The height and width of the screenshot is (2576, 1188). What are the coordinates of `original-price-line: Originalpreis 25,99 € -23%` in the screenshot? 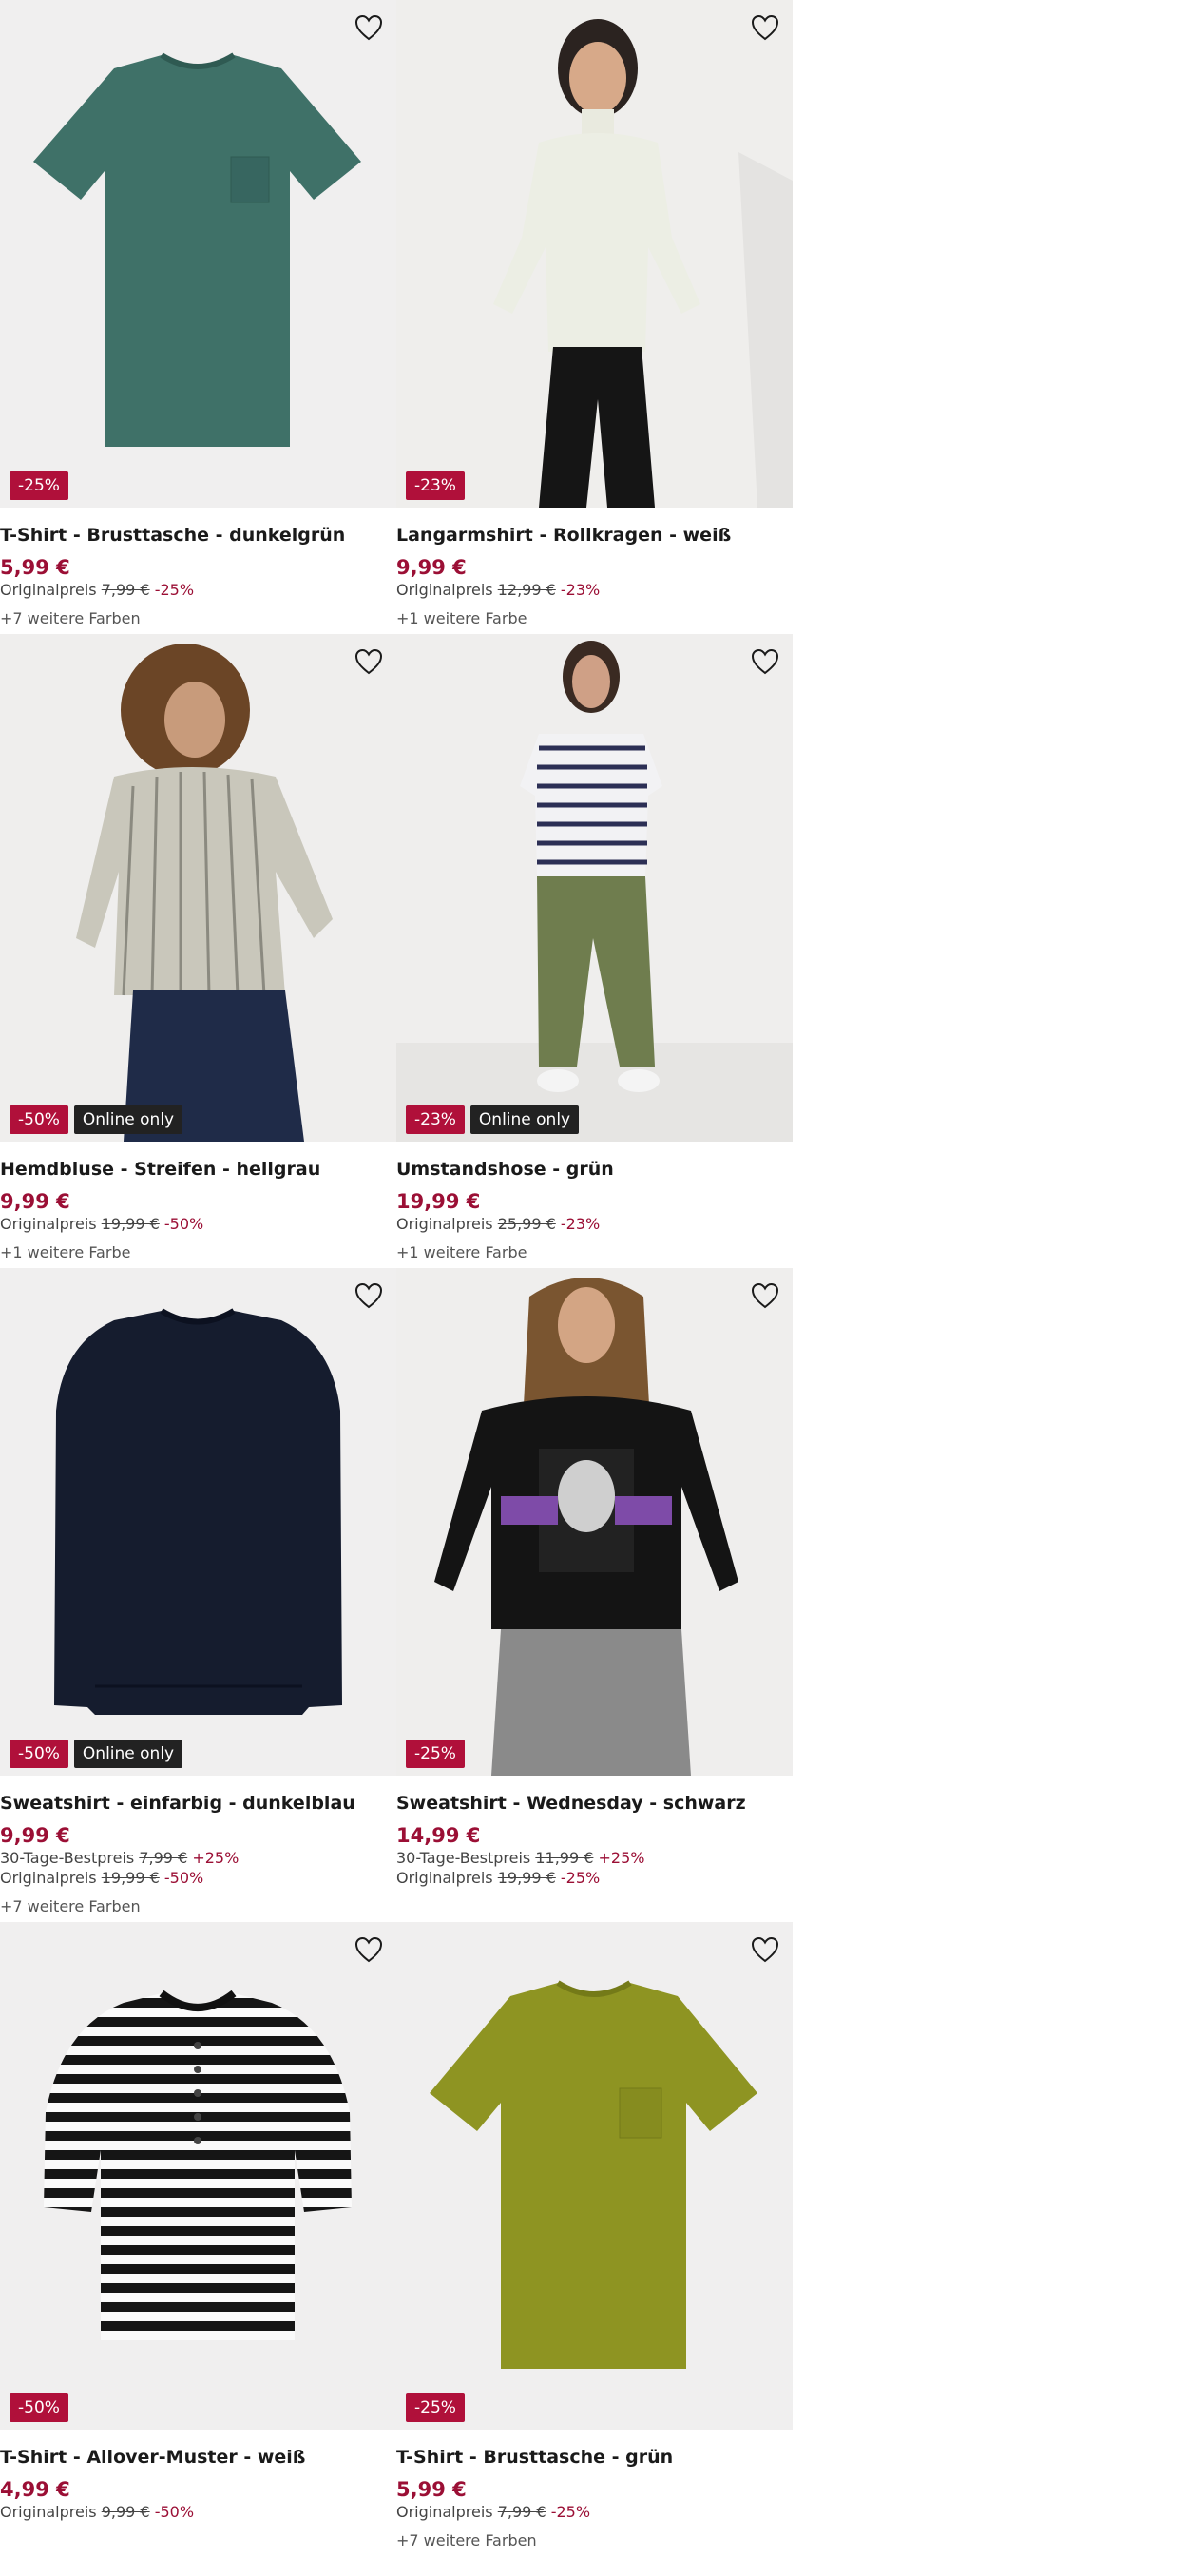 It's located at (594, 1224).